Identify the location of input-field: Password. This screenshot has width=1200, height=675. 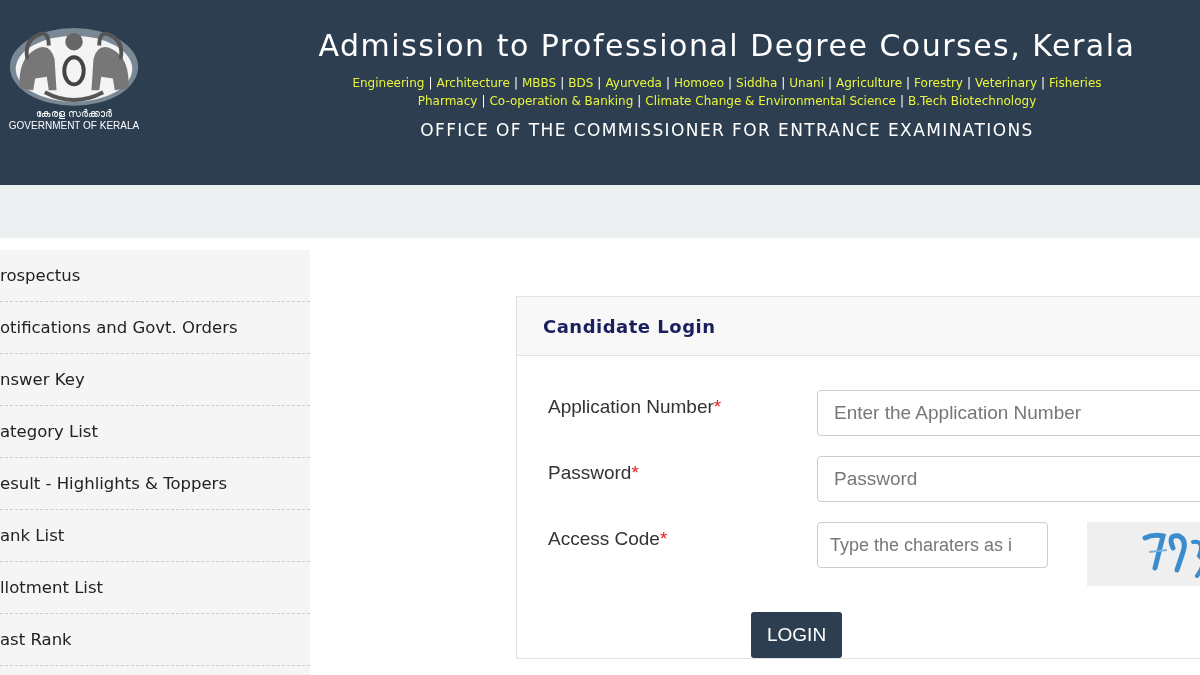
(1008, 479).